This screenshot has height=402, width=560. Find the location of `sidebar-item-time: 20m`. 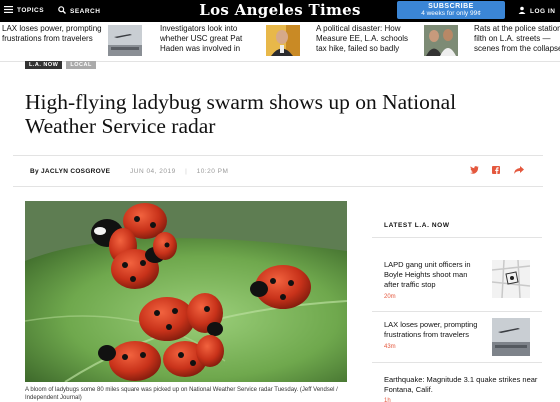

sidebar-item-time: 20m is located at coordinates (390, 297).